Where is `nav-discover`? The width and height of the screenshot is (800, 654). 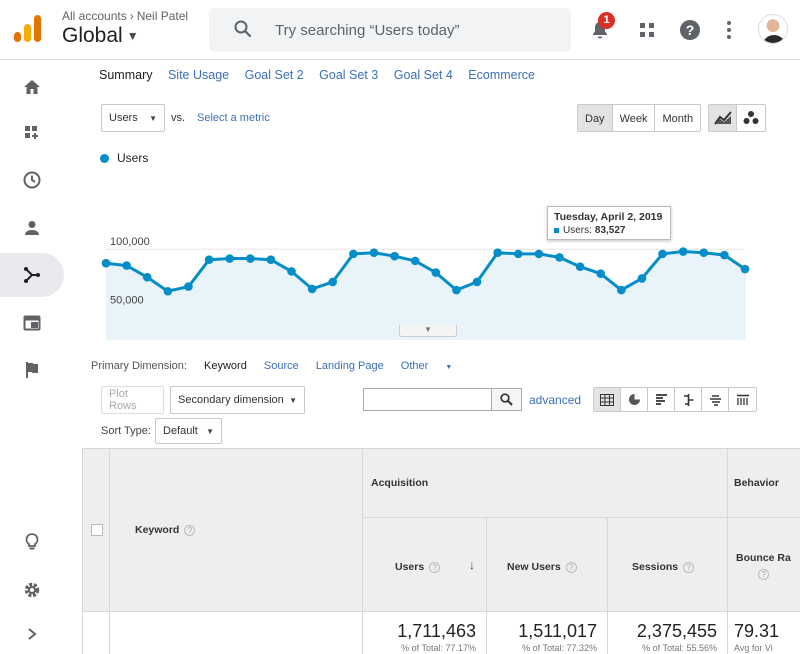
nav-discover is located at coordinates (32, 542).